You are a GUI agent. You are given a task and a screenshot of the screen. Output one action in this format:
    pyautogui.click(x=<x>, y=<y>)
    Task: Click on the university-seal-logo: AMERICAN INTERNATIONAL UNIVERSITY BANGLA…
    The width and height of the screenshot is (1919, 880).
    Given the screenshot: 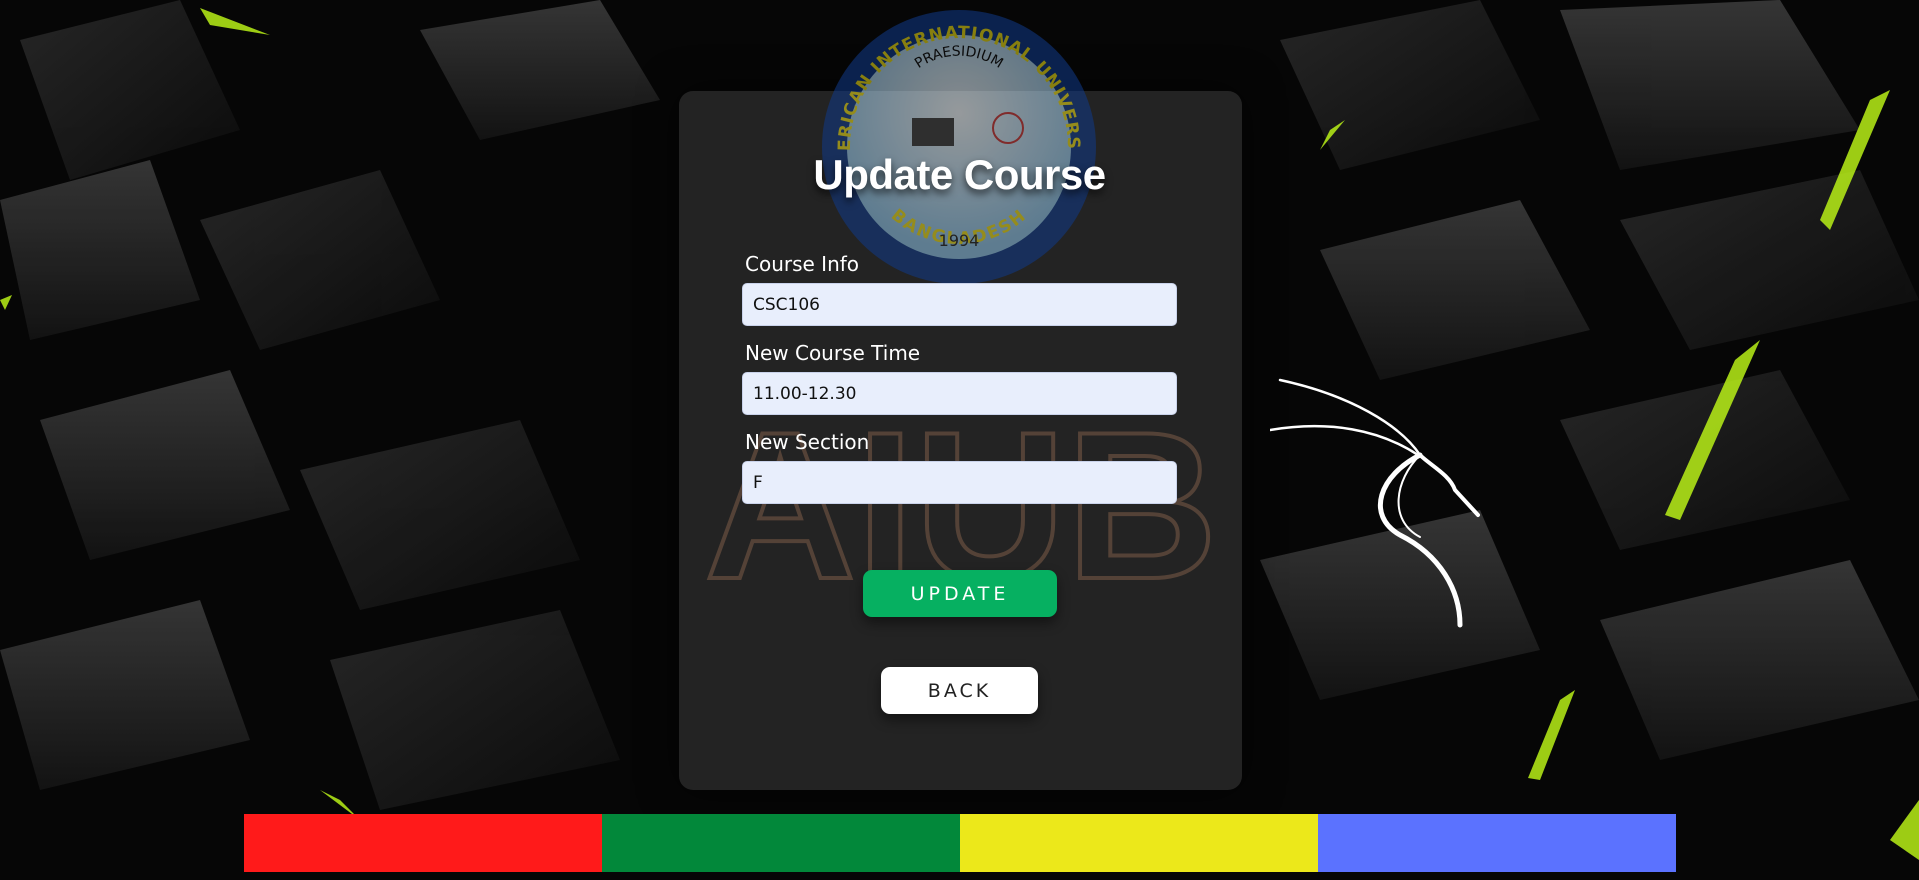 What is the action you would take?
    pyautogui.click(x=958, y=146)
    